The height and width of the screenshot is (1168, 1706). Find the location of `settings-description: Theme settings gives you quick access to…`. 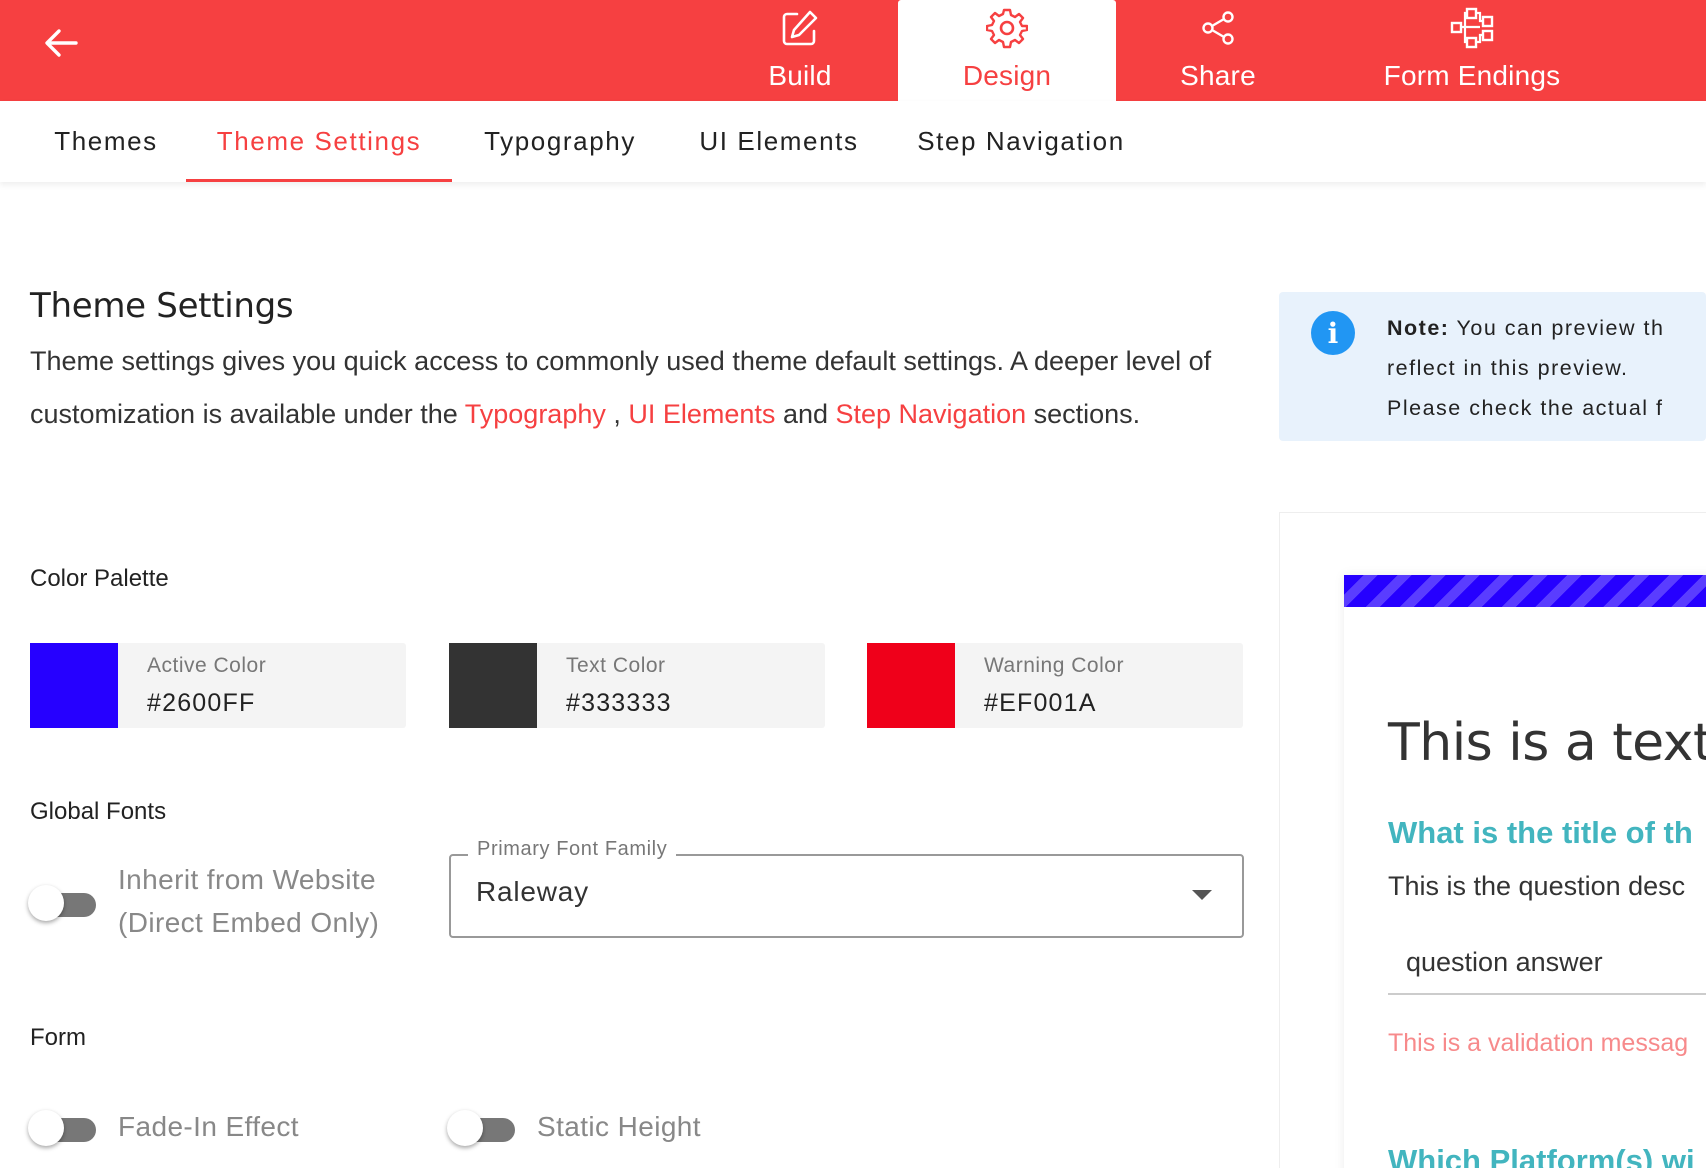

settings-description: Theme settings gives you quick access to… is located at coordinates (630, 388).